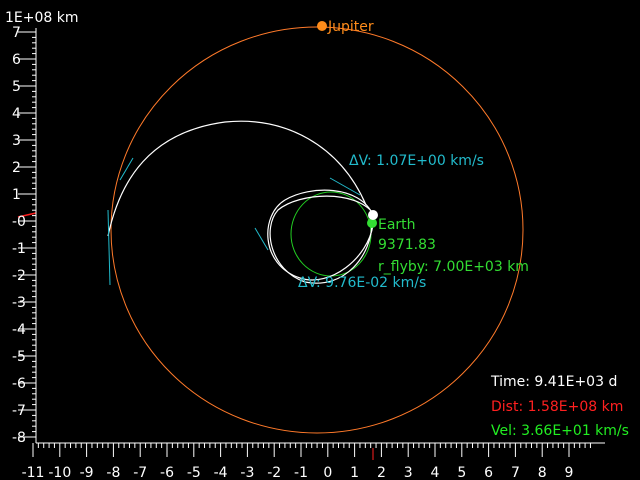 This screenshot has width=640, height=480. What do you see at coordinates (331, 234) in the screenshot?
I see `earth-orbit` at bounding box center [331, 234].